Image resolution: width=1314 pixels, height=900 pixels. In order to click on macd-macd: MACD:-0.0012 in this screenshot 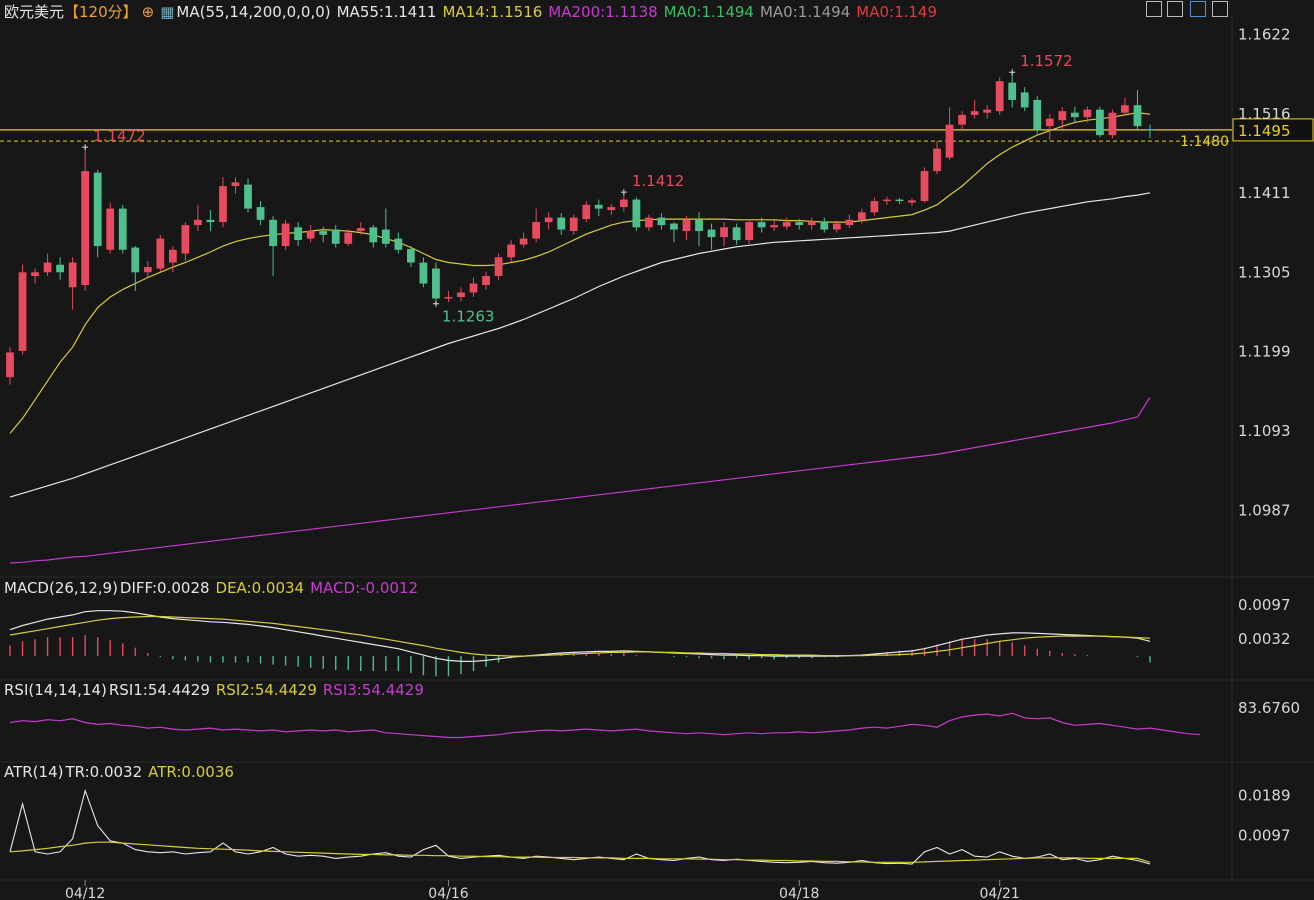, I will do `click(364, 588)`.